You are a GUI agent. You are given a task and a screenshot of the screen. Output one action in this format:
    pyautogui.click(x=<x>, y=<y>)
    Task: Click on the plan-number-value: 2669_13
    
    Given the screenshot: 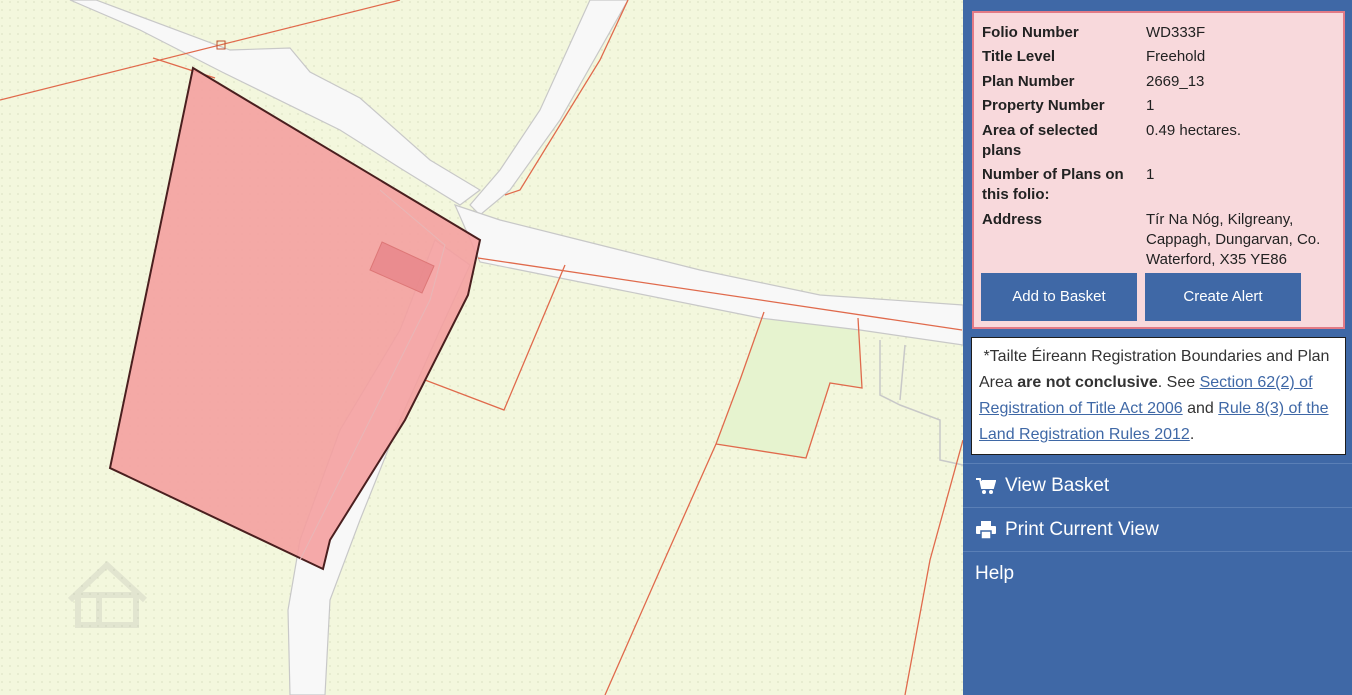 What is the action you would take?
    pyautogui.click(x=1175, y=81)
    